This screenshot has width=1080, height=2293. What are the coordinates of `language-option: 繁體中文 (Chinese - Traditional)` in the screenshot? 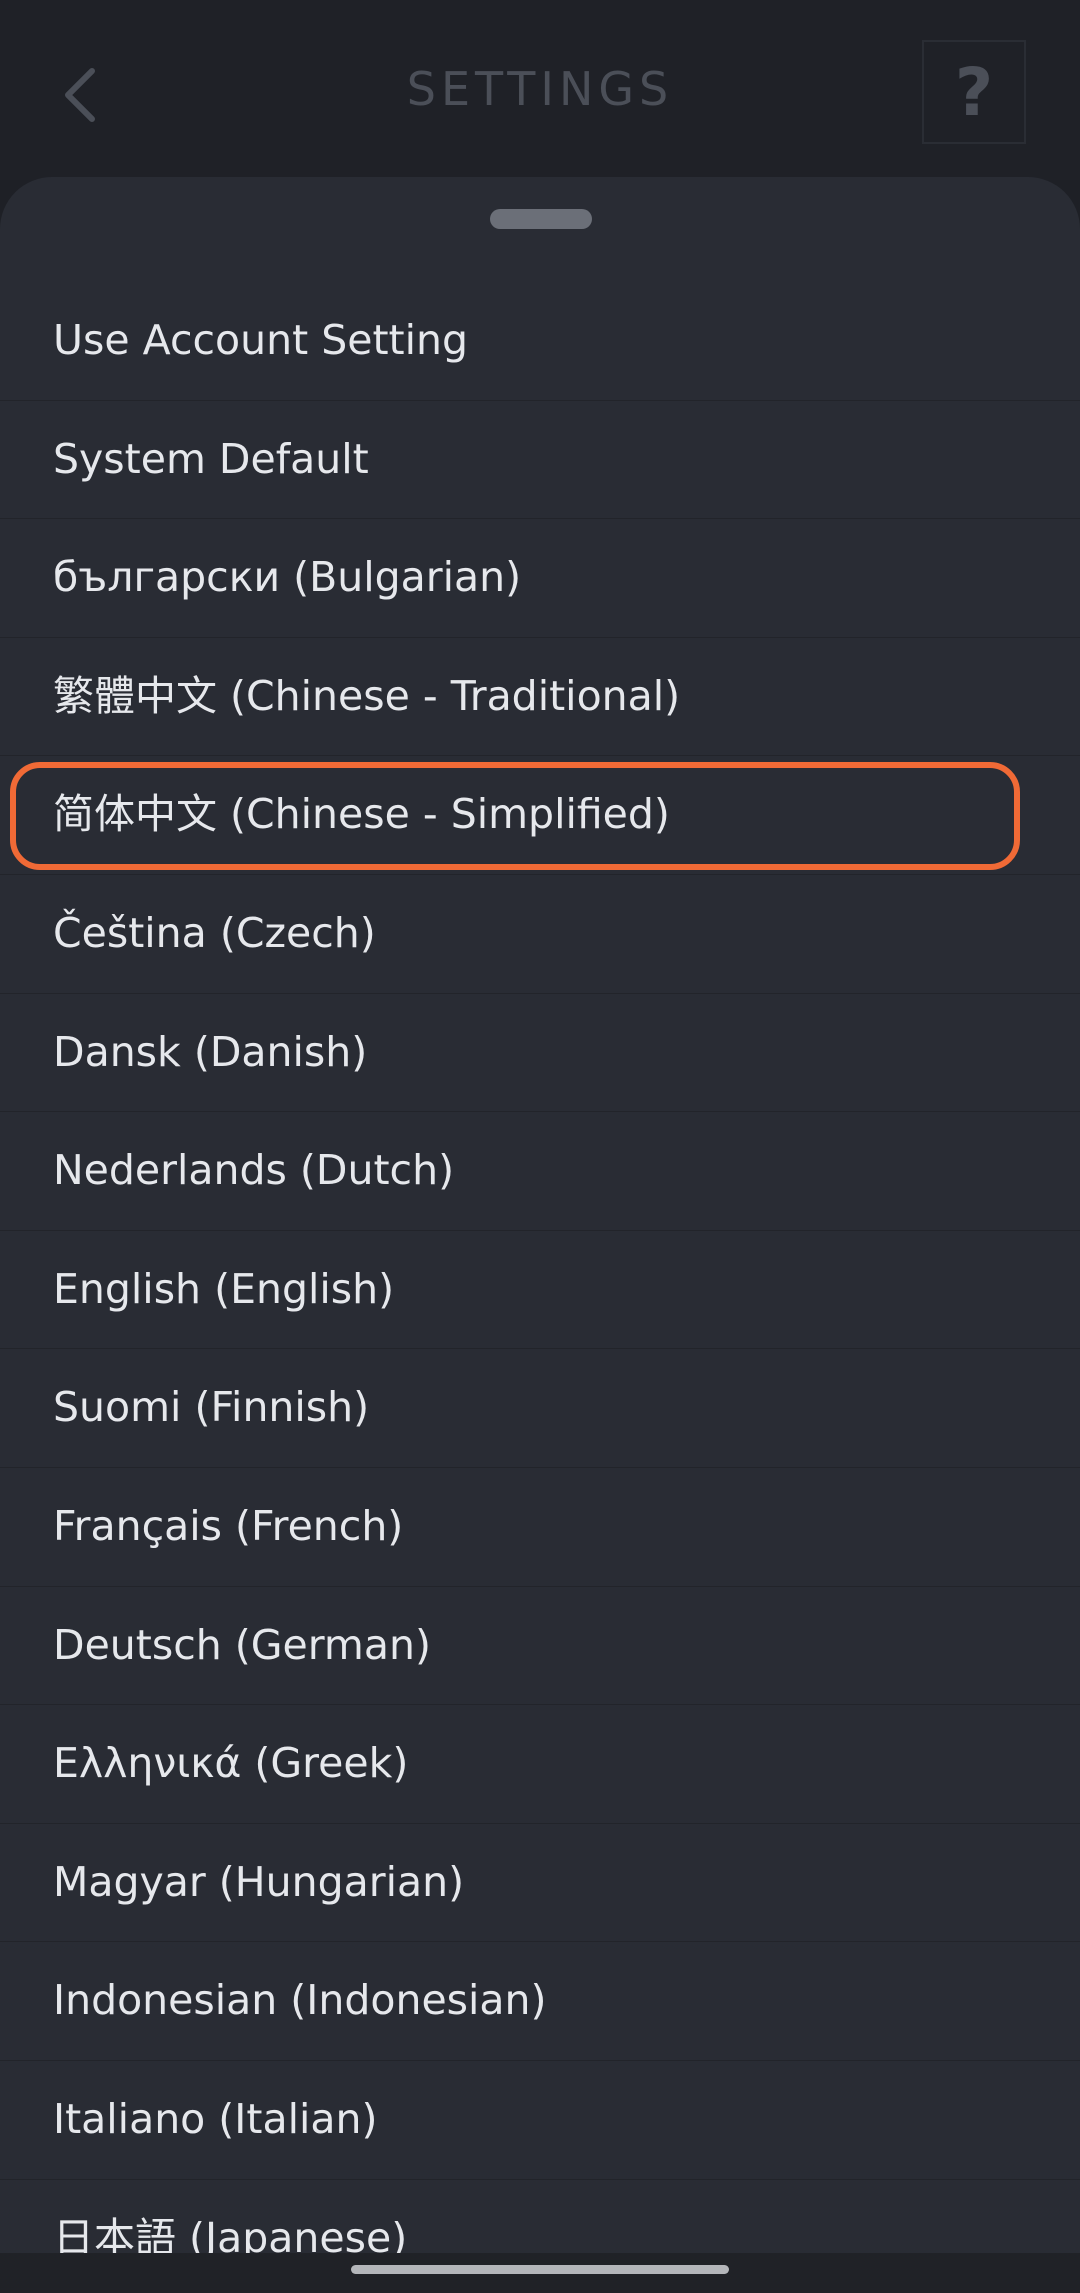 It's located at (540, 697).